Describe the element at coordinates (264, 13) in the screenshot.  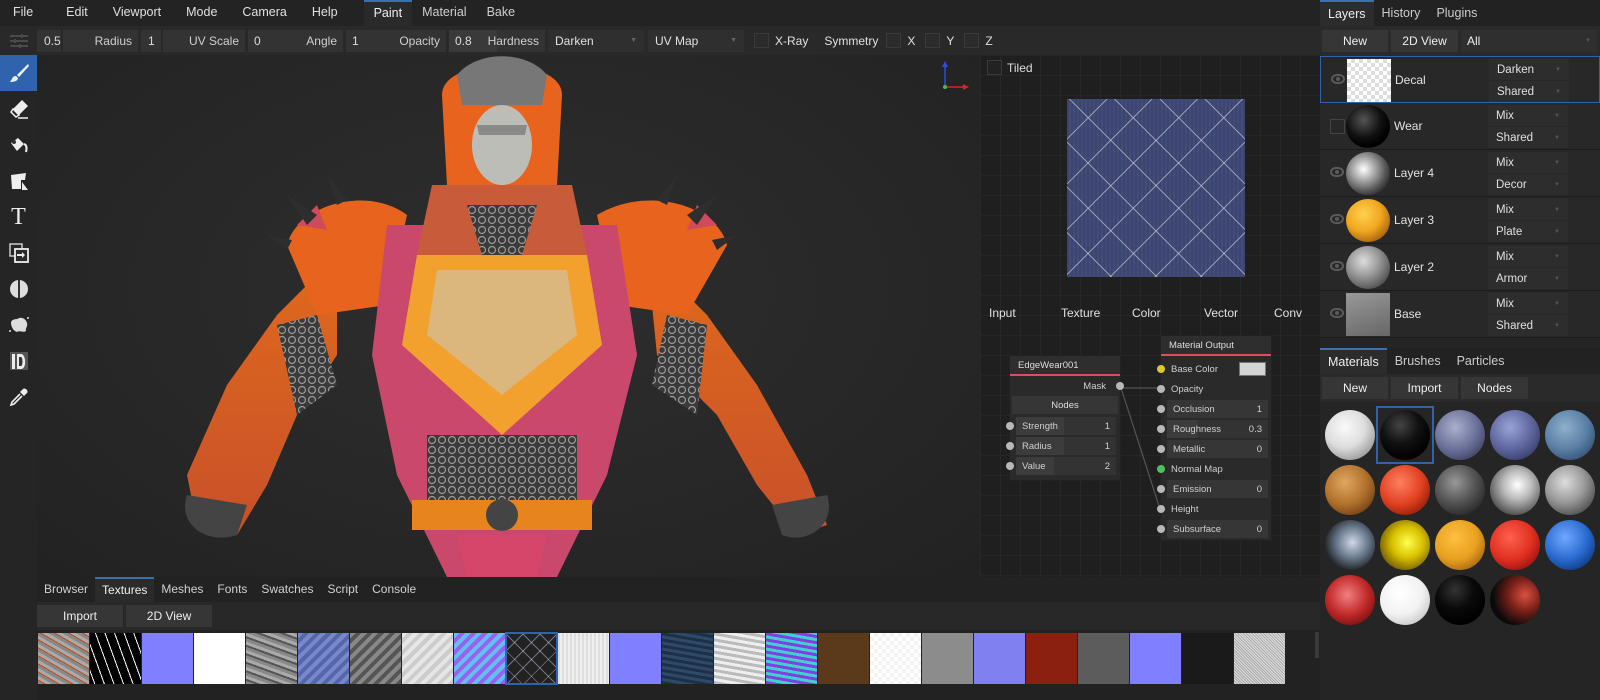
I see `menu-camera: Camera` at that location.